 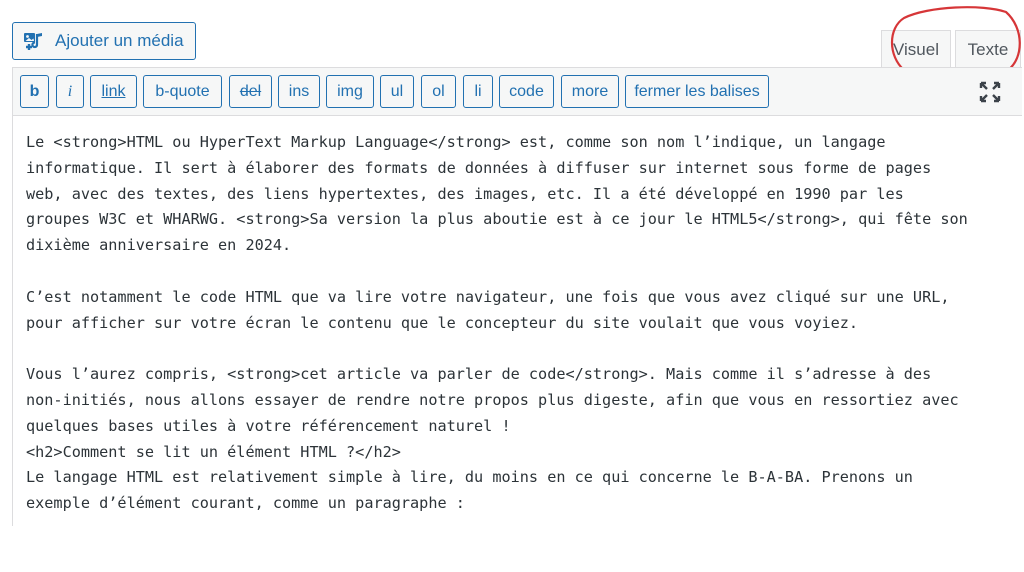 I want to click on bold-button: b, so click(x=34, y=91).